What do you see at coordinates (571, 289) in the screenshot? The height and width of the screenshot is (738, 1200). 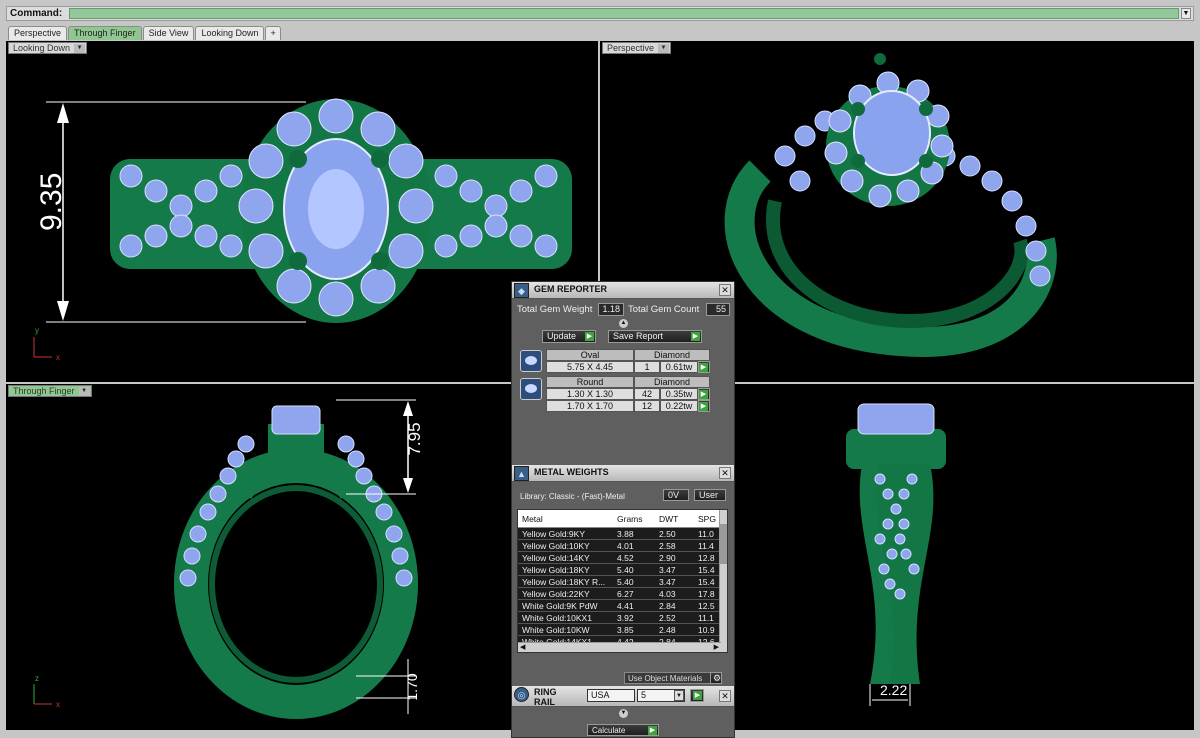 I see `gem-reporter-title: GEM REPORTER` at bounding box center [571, 289].